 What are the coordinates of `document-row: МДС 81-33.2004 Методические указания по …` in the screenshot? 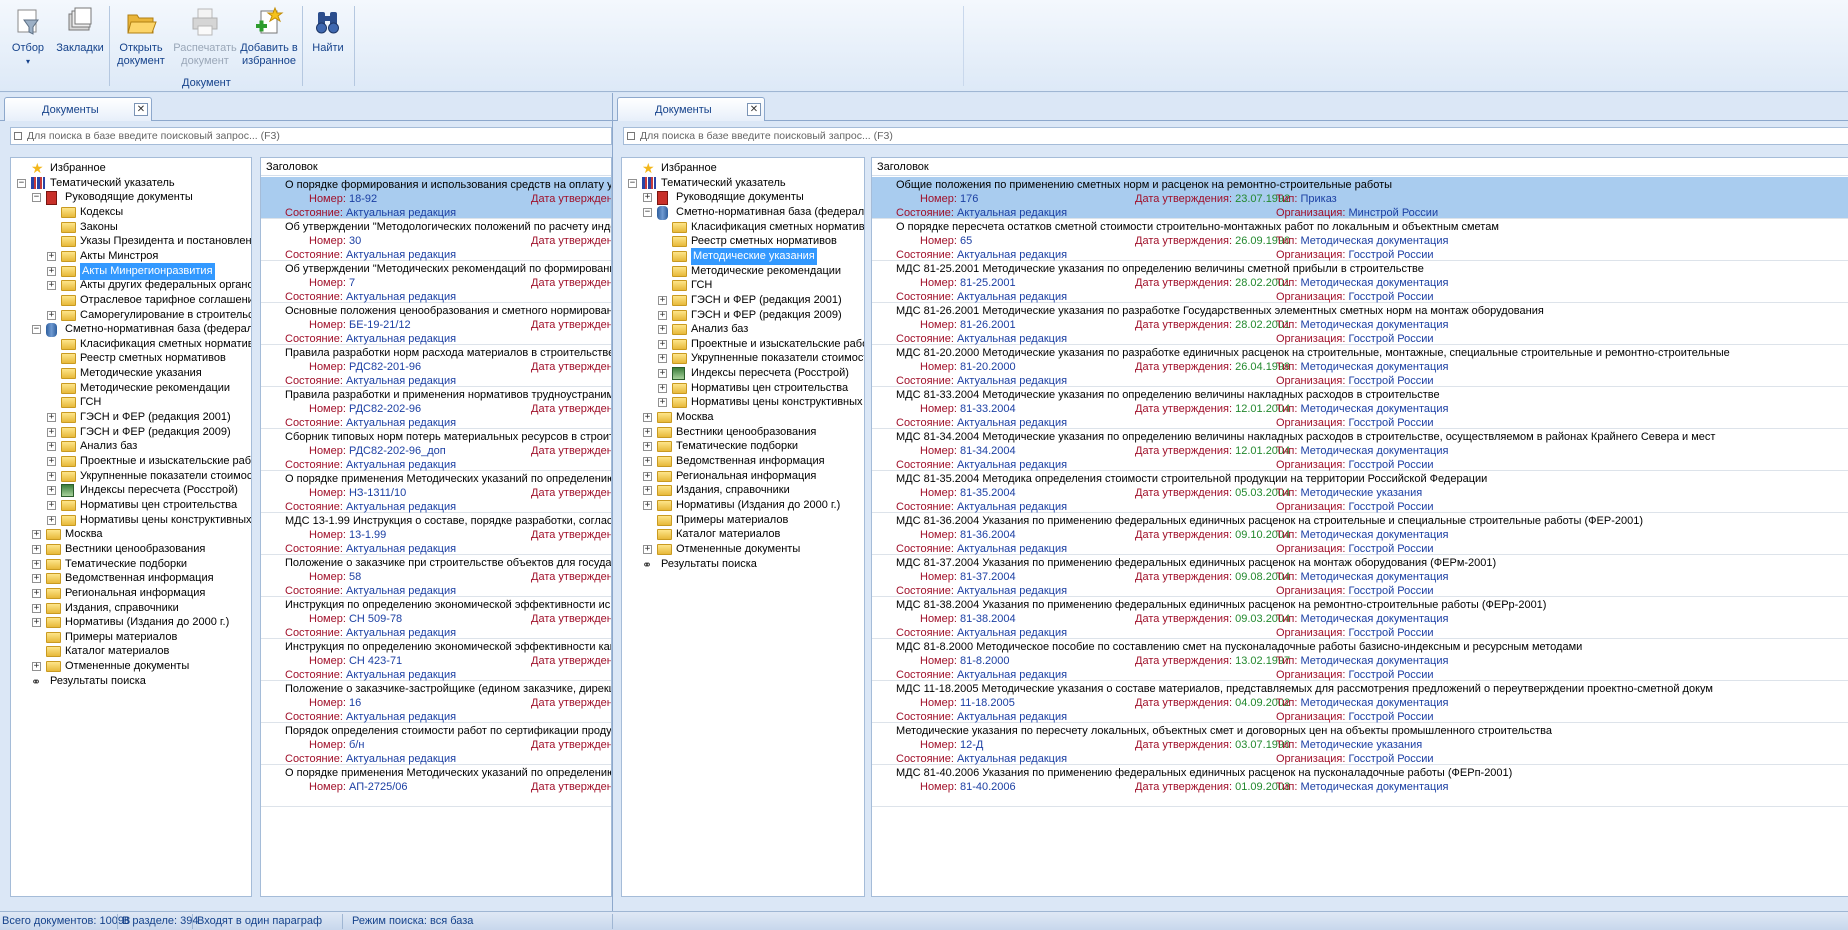 It's located at (1360, 408).